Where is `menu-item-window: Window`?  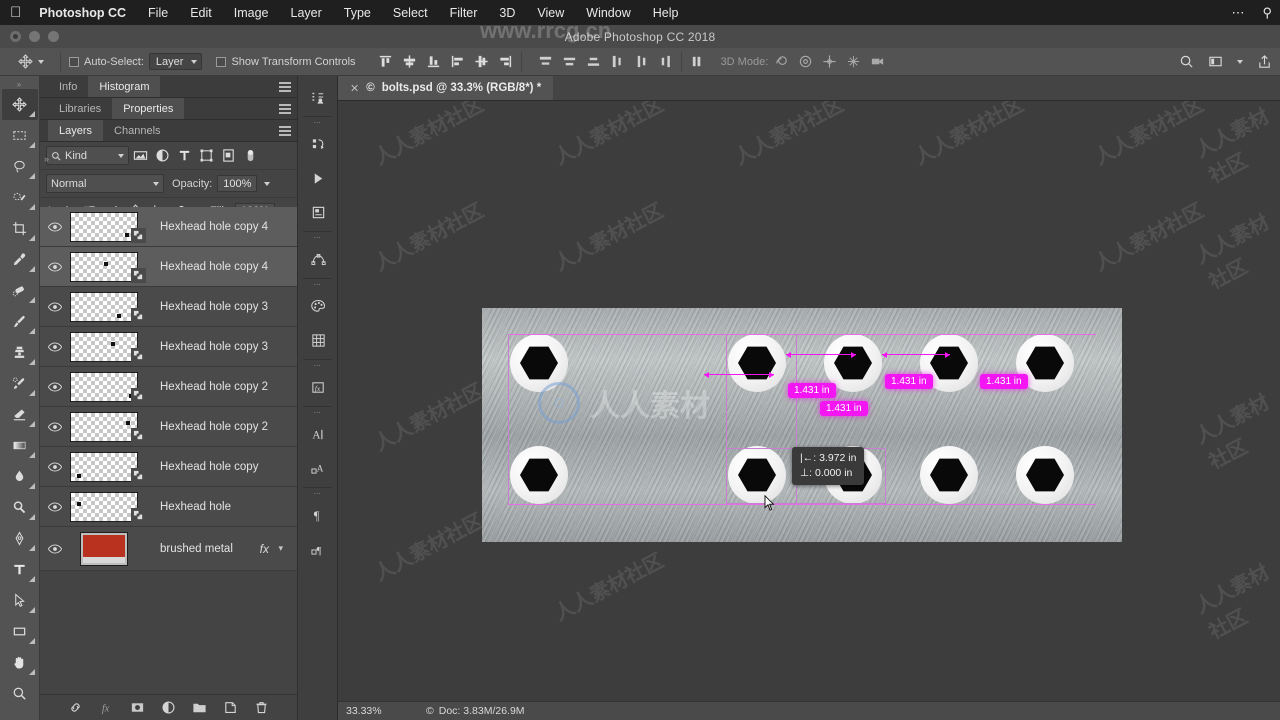
menu-item-window: Window is located at coordinates (608, 13).